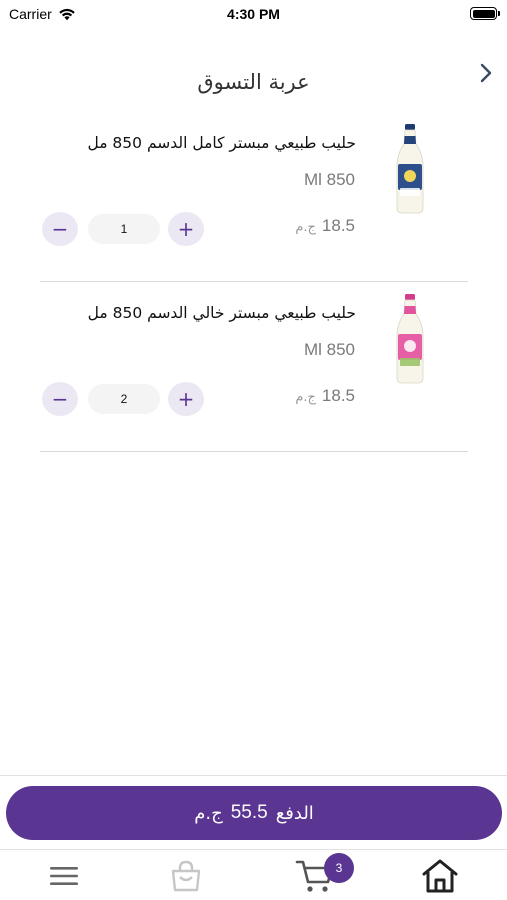 The image size is (507, 900). I want to click on home-icon, so click(440, 875).